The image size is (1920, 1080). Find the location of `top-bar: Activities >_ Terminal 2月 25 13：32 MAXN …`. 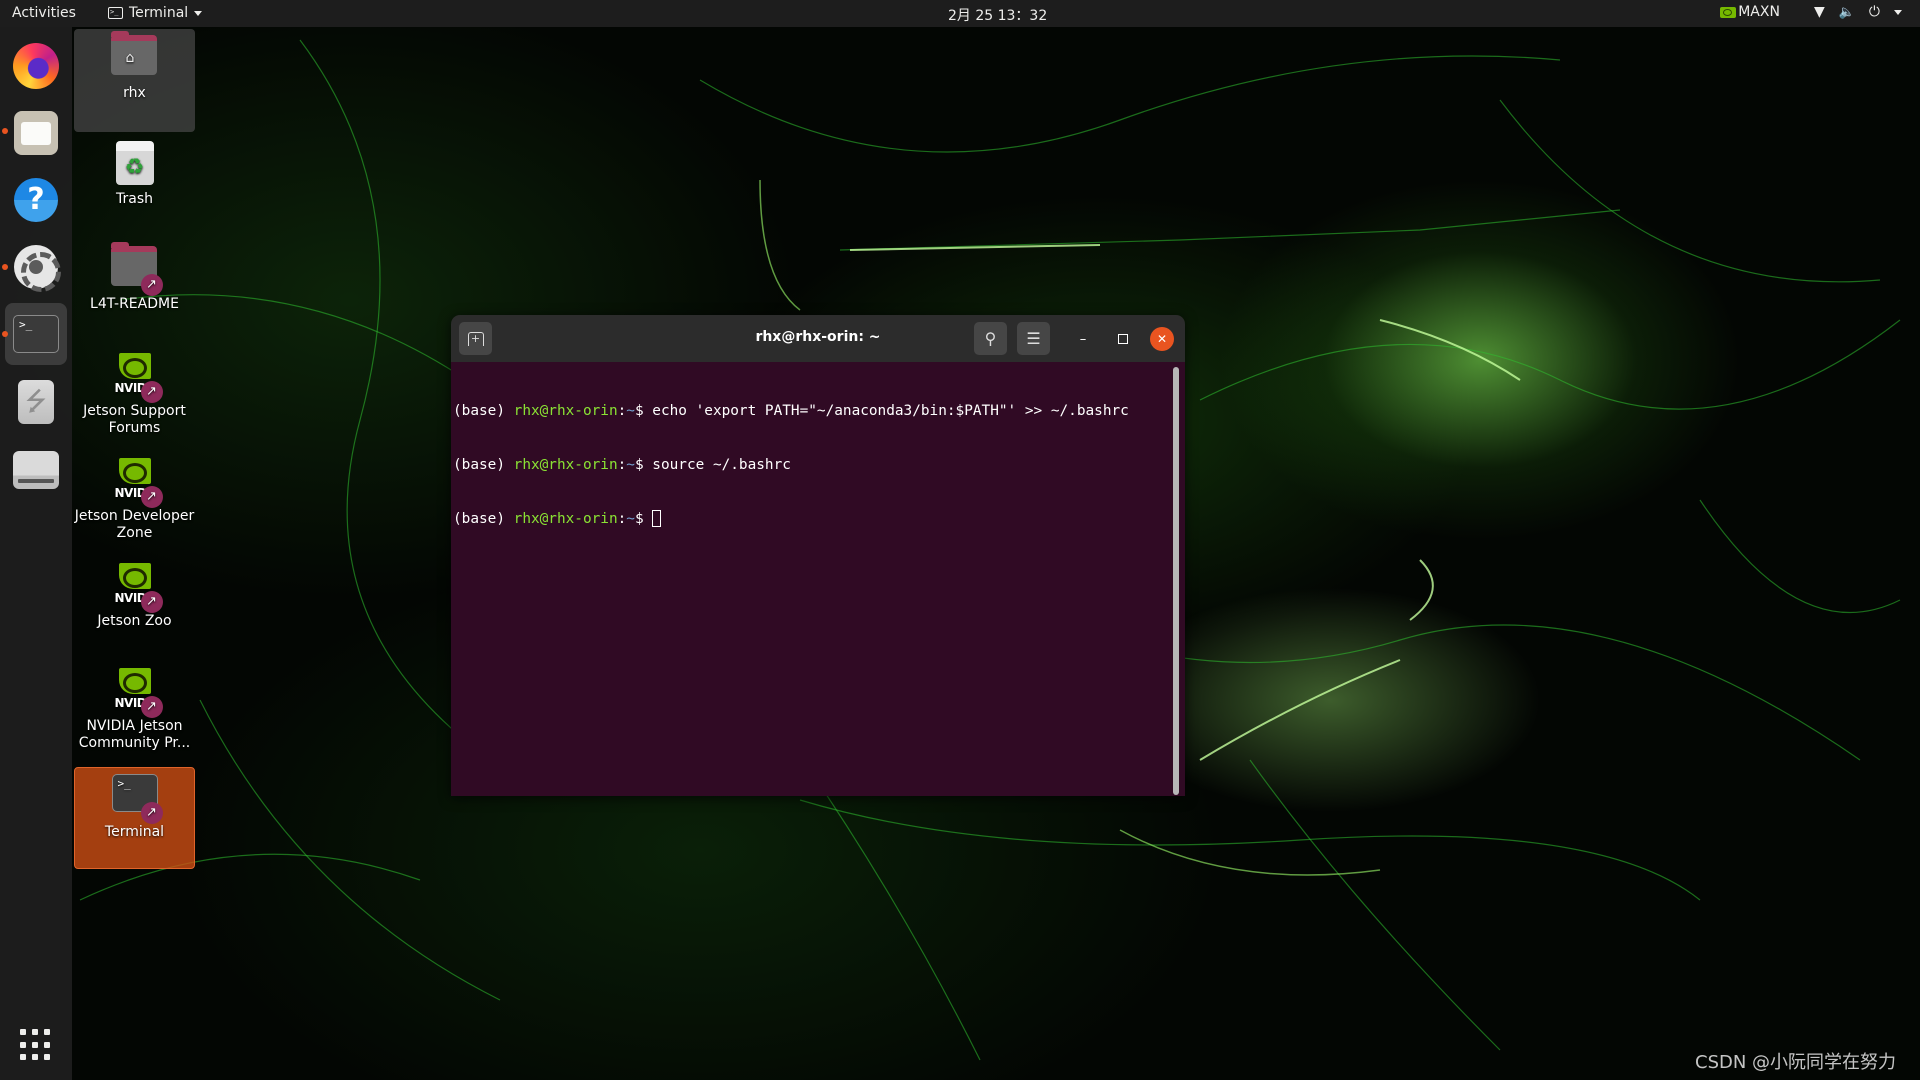

top-bar: Activities >_ Terminal 2月 25 13：32 MAXN … is located at coordinates (960, 13).